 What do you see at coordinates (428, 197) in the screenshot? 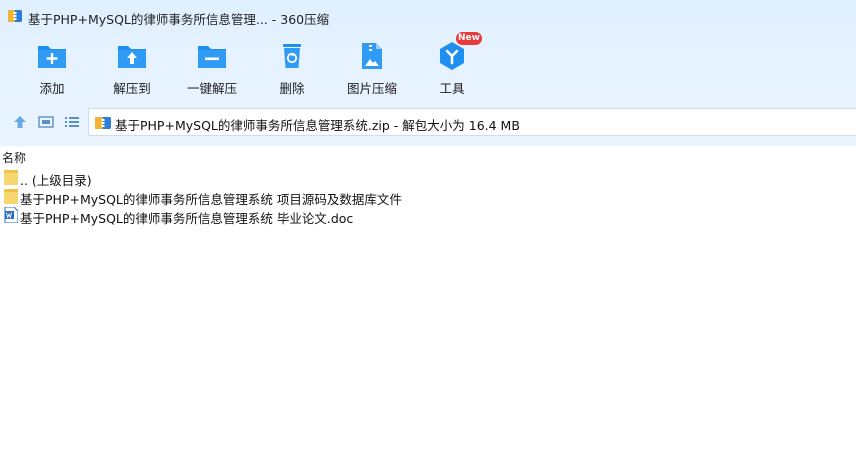
I see `list-item: 基于PHP+MySQL的律师事务所信息管理系统 项目源码及数据库文件` at bounding box center [428, 197].